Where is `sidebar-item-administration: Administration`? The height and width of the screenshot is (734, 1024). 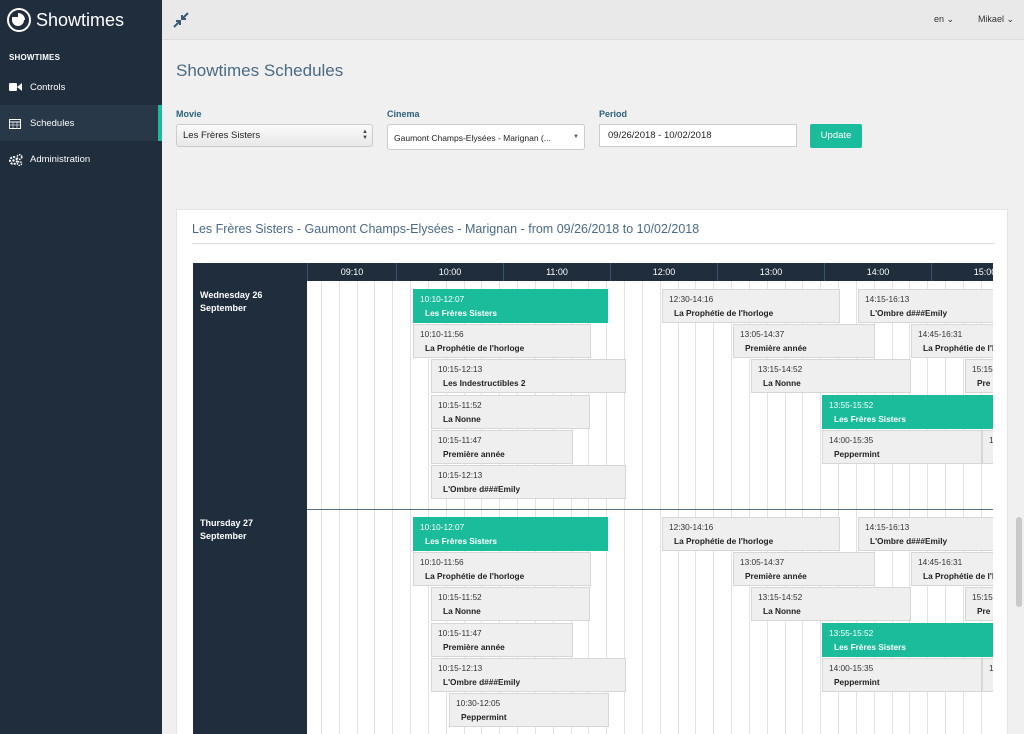
sidebar-item-administration: Administration is located at coordinates (81, 159).